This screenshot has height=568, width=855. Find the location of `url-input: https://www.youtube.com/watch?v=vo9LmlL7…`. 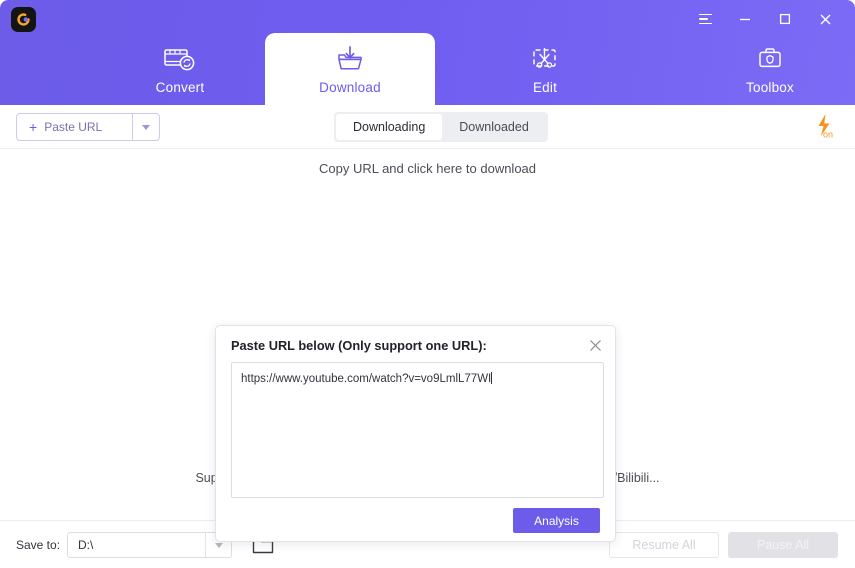

url-input: https://www.youtube.com/watch?v=vo9LmlL7… is located at coordinates (417, 430).